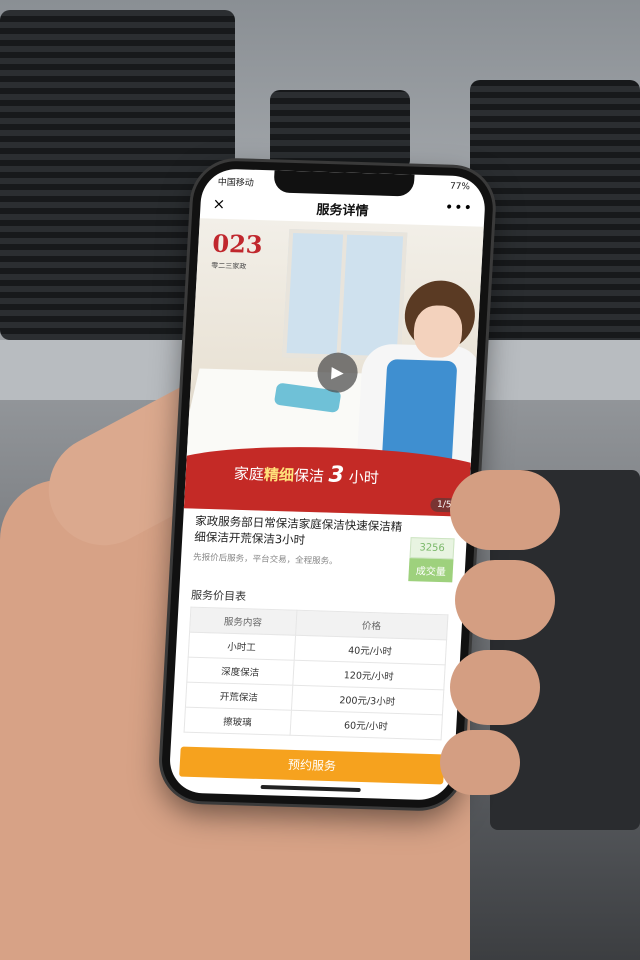  Describe the element at coordinates (218, 596) in the screenshot. I see `price-list-heading: 服务价目表` at that location.